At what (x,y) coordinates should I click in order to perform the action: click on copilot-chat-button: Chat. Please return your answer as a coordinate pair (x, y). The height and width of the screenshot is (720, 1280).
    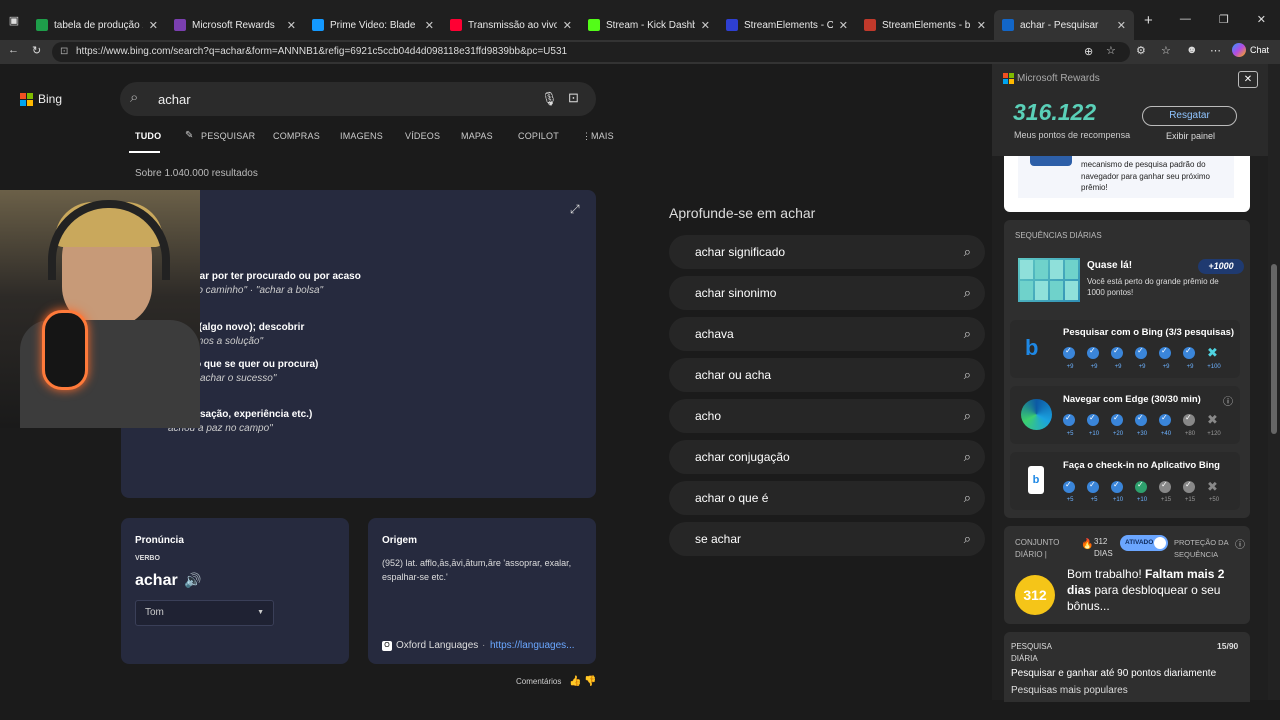
    Looking at the image, I should click on (1250, 50).